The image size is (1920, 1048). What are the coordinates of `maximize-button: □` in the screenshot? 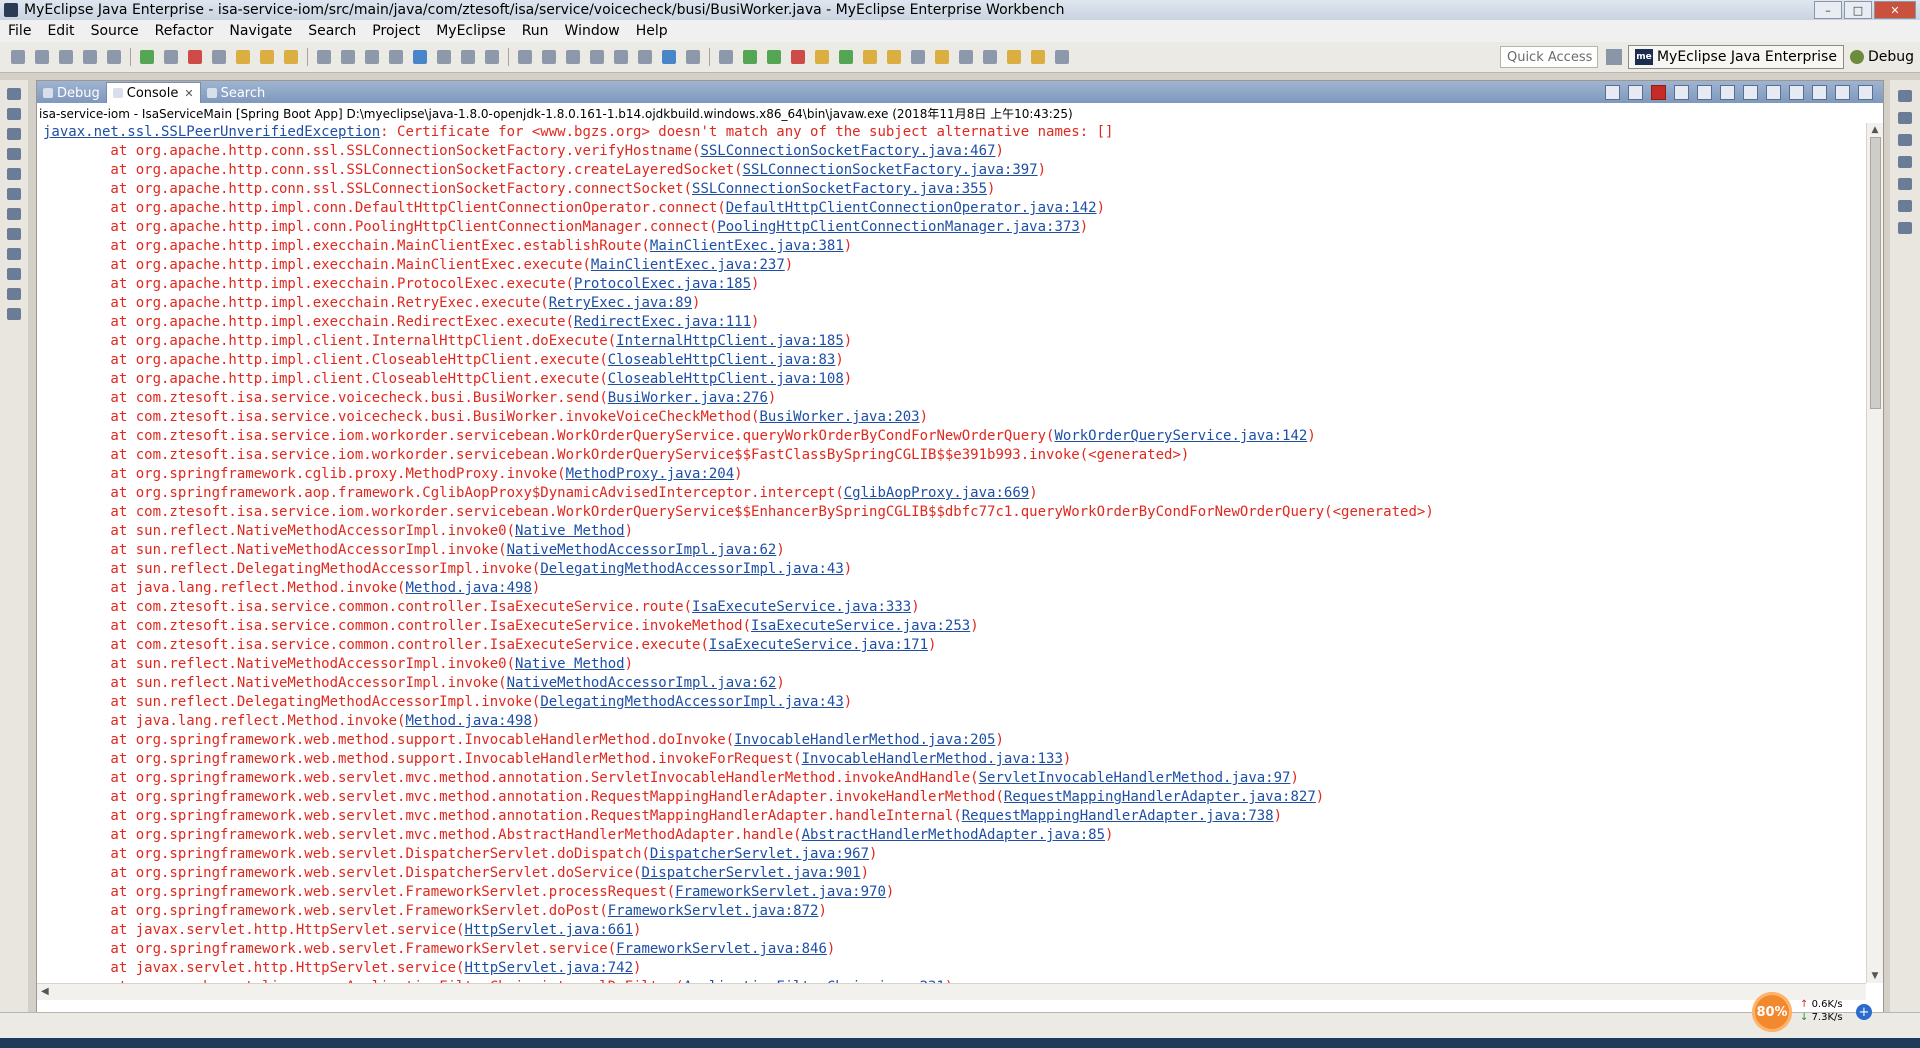 It's located at (1858, 10).